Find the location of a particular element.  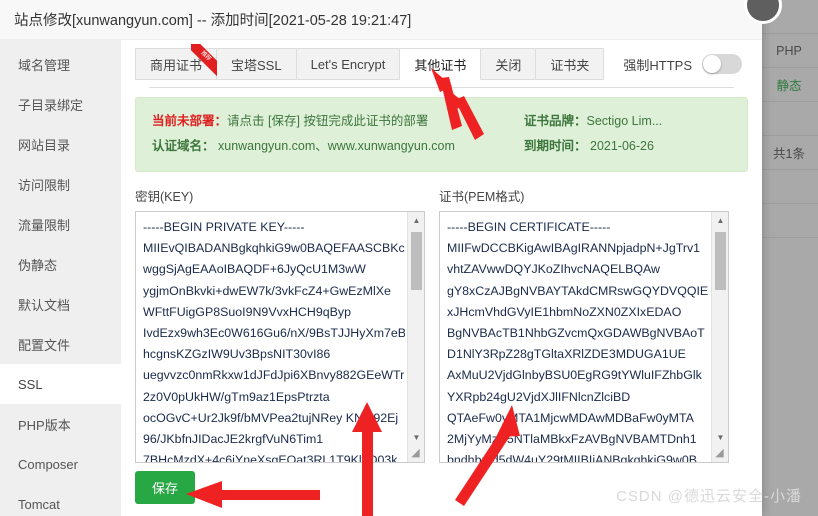

expire-value: 2021-06-26 is located at coordinates (622, 146).